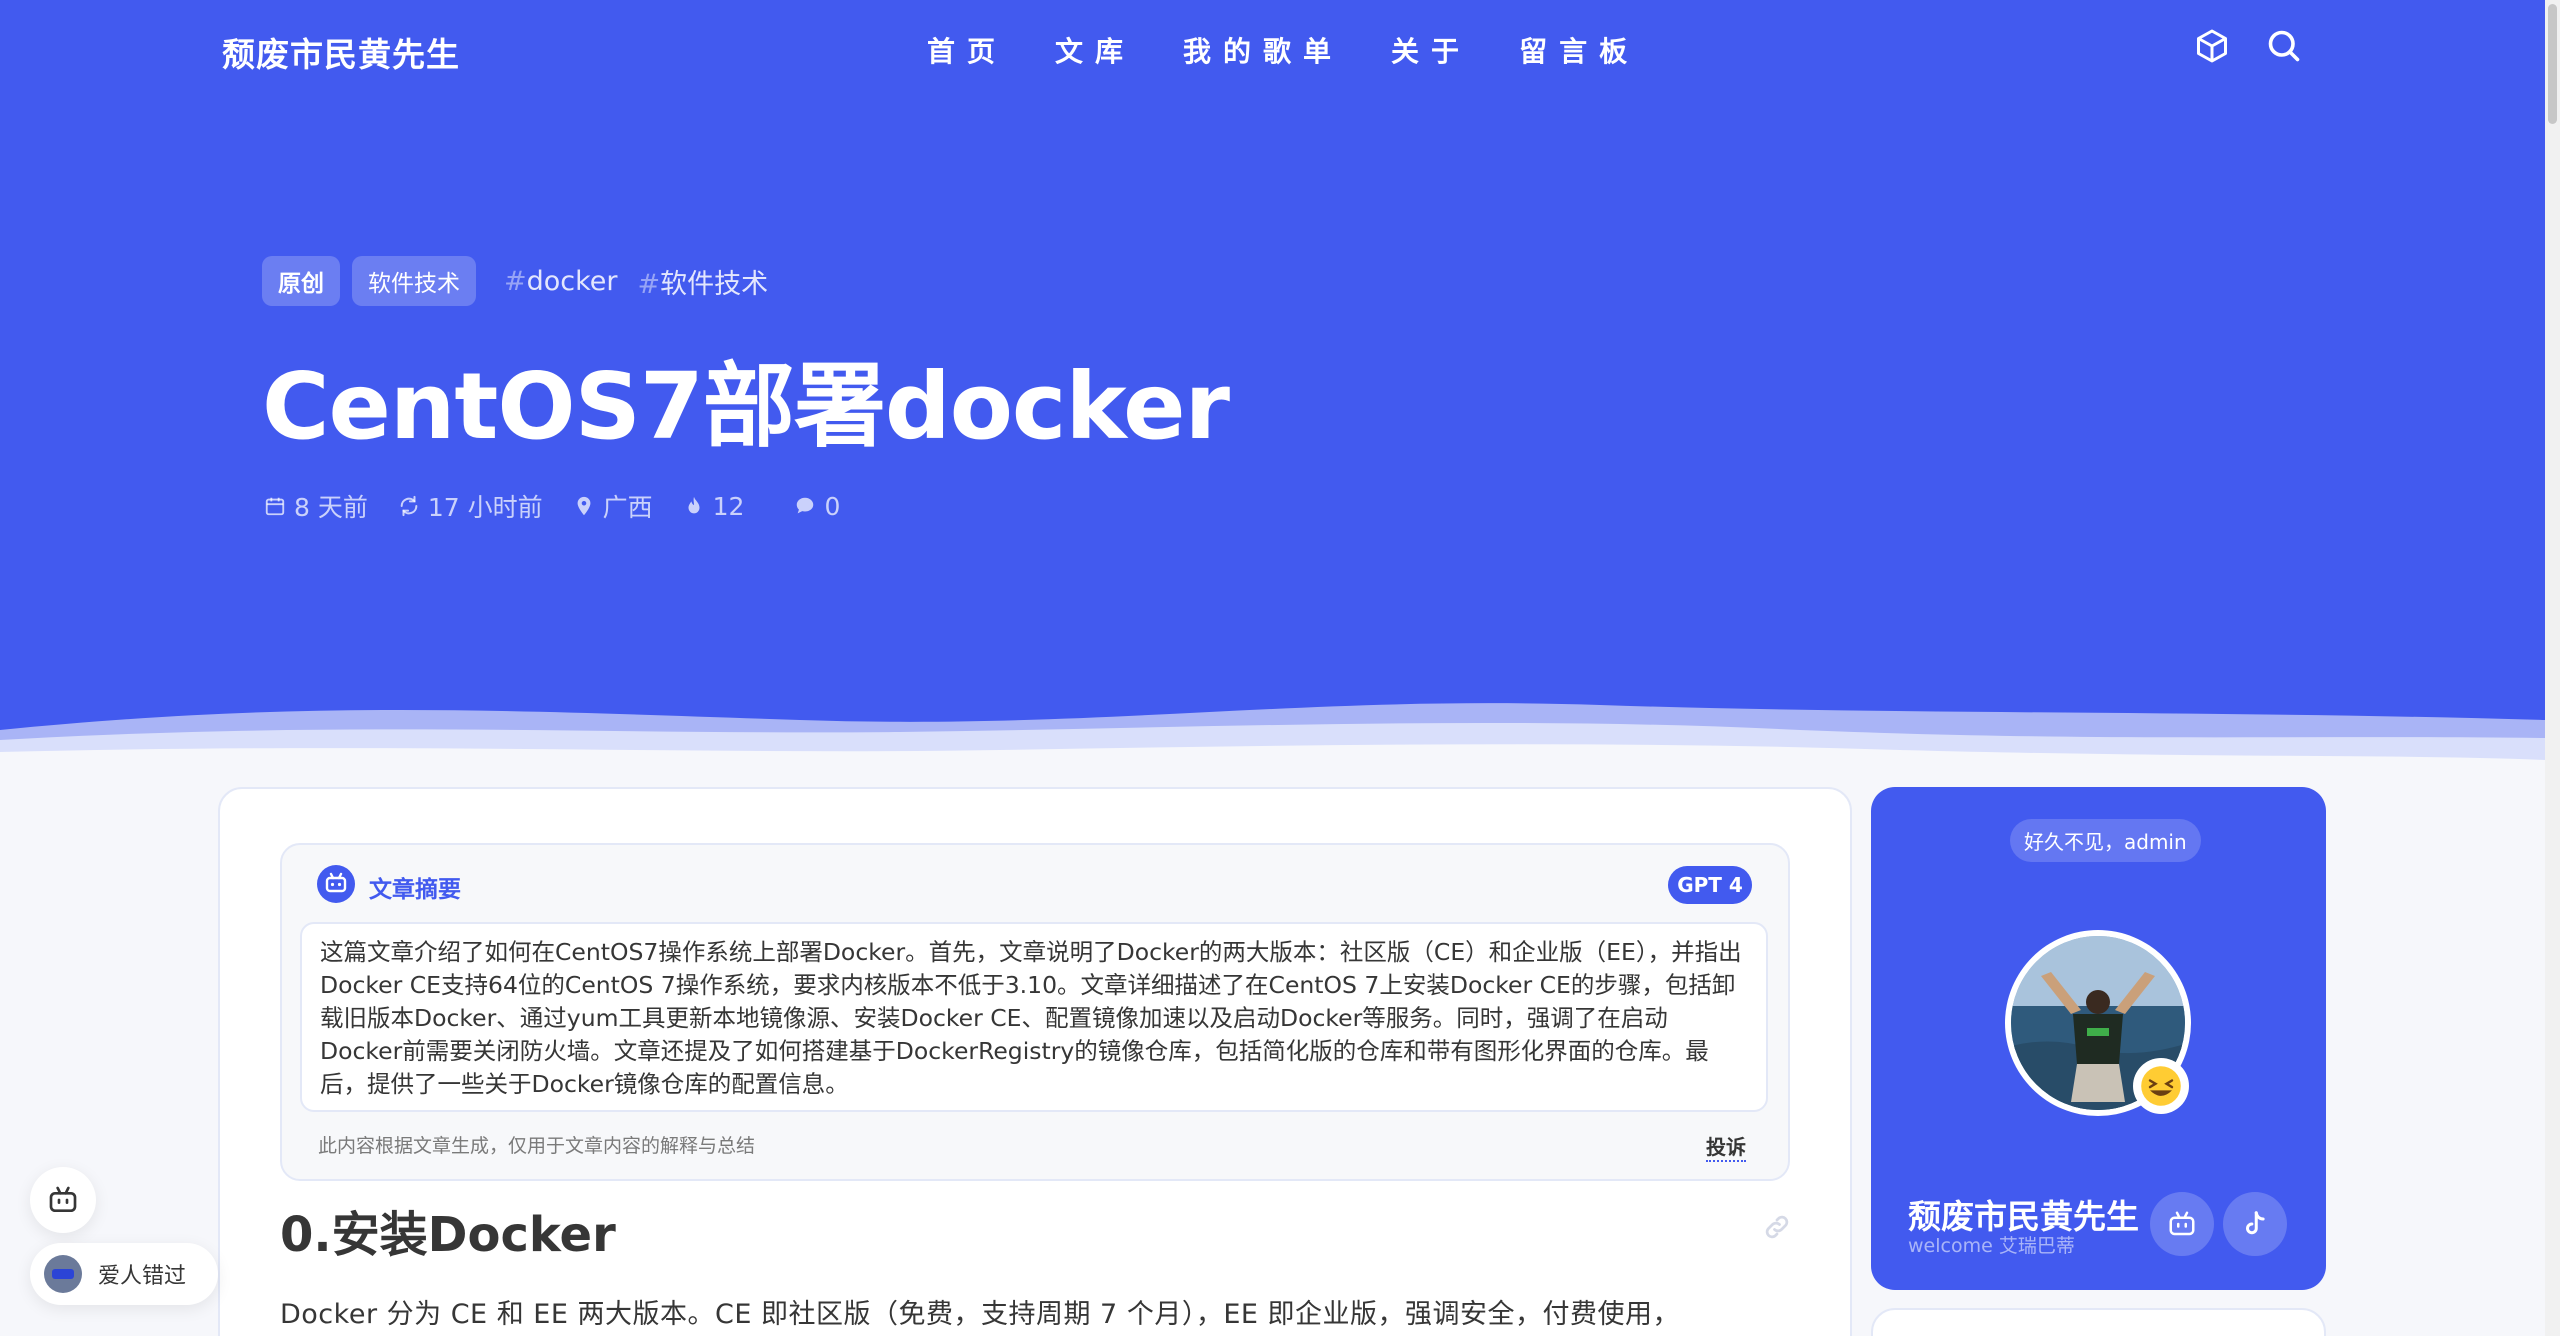 This screenshot has width=2560, height=1336. What do you see at coordinates (331, 507) in the screenshot?
I see `meta-published-text: 8 天前` at bounding box center [331, 507].